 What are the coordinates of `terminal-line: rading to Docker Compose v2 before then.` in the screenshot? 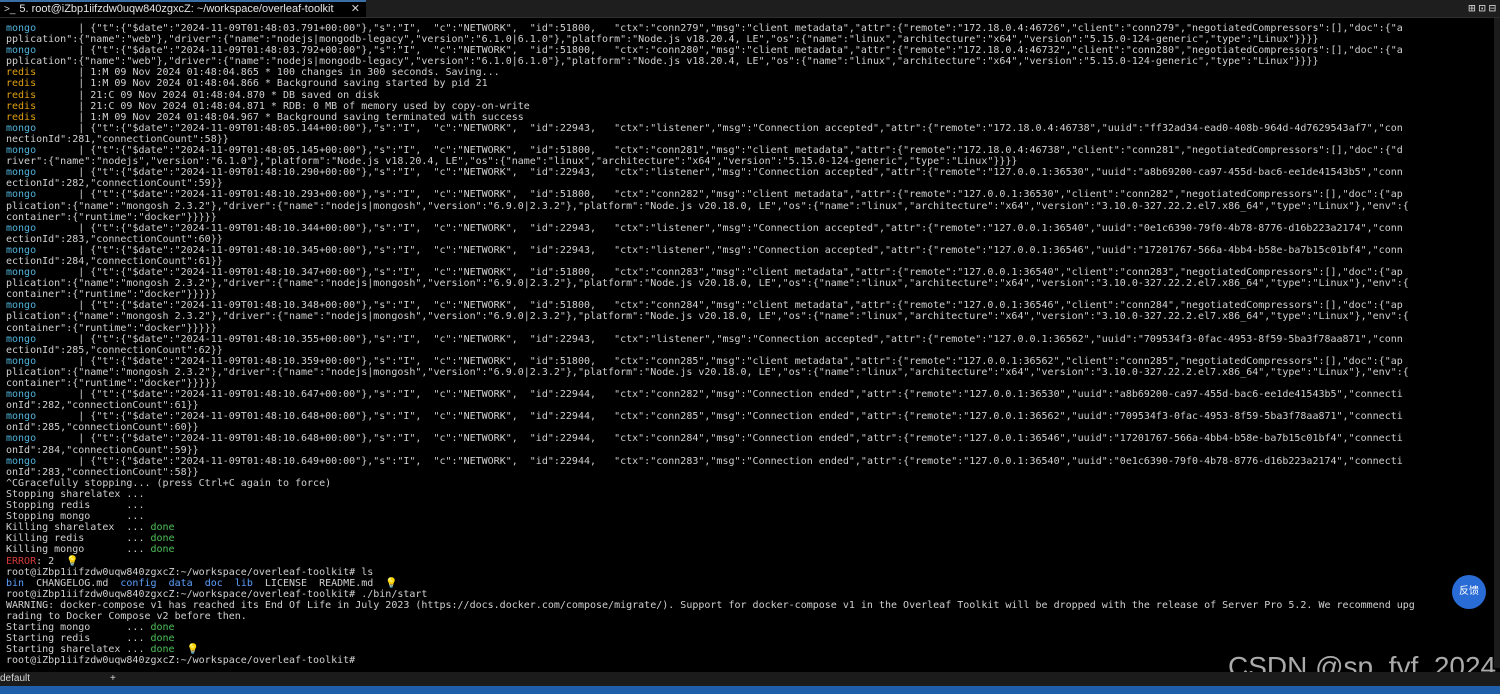 It's located at (751, 616).